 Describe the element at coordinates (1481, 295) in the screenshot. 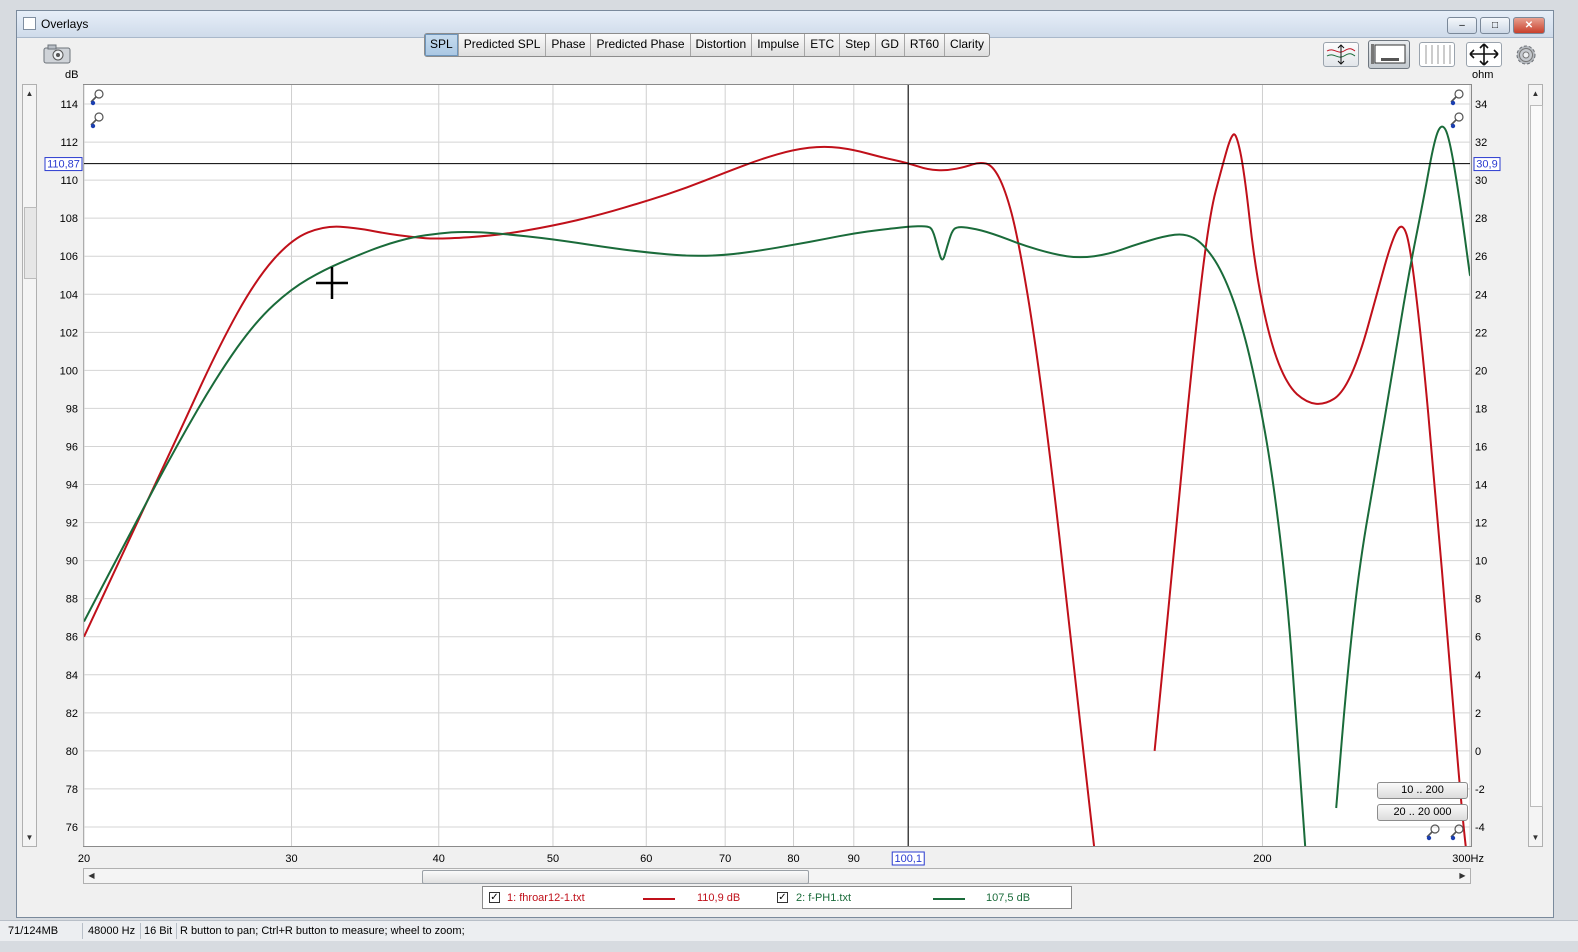

I see `right-y-tick-label: 24` at that location.